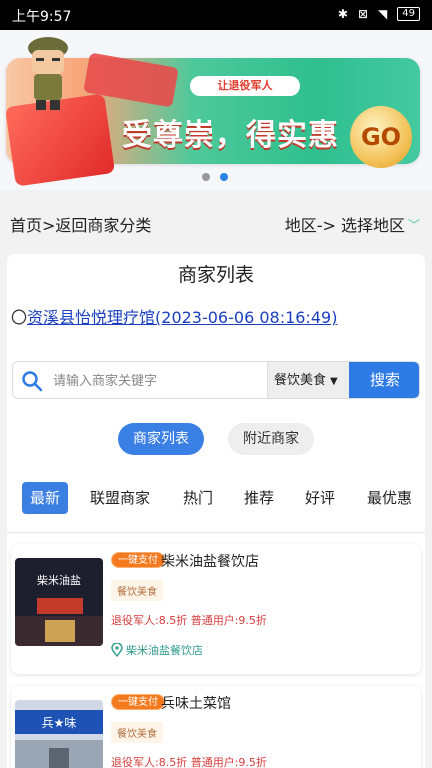 This screenshot has height=768, width=432. I want to click on carousel-dot, so click(206, 177).